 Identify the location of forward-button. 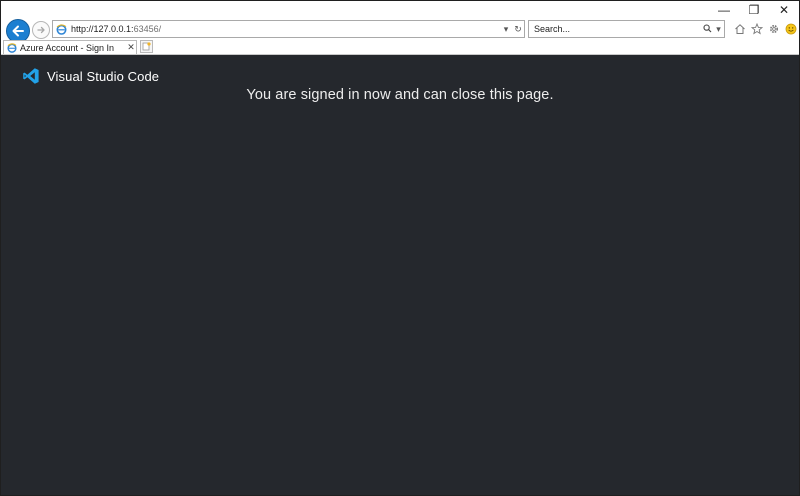
(41, 30).